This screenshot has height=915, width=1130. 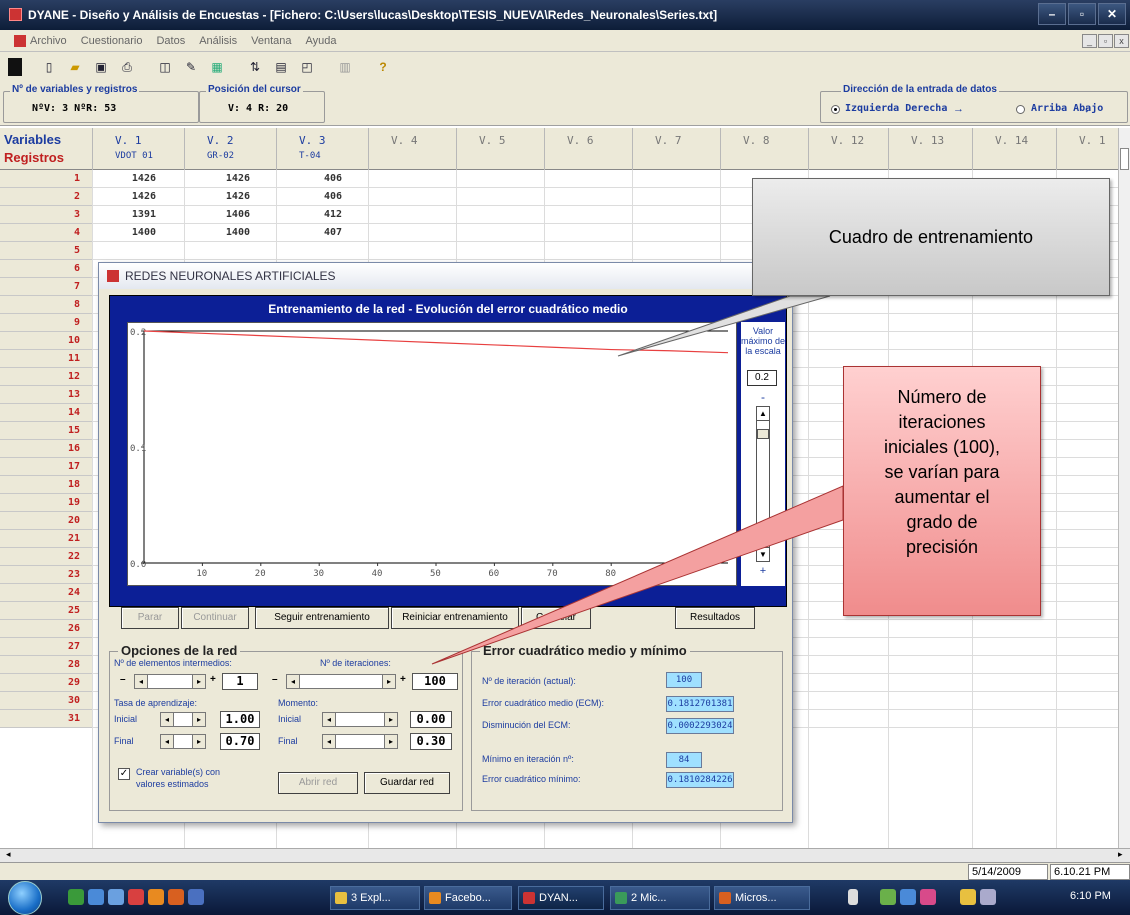 I want to click on note-line: iteraciones, so click(x=942, y=422).